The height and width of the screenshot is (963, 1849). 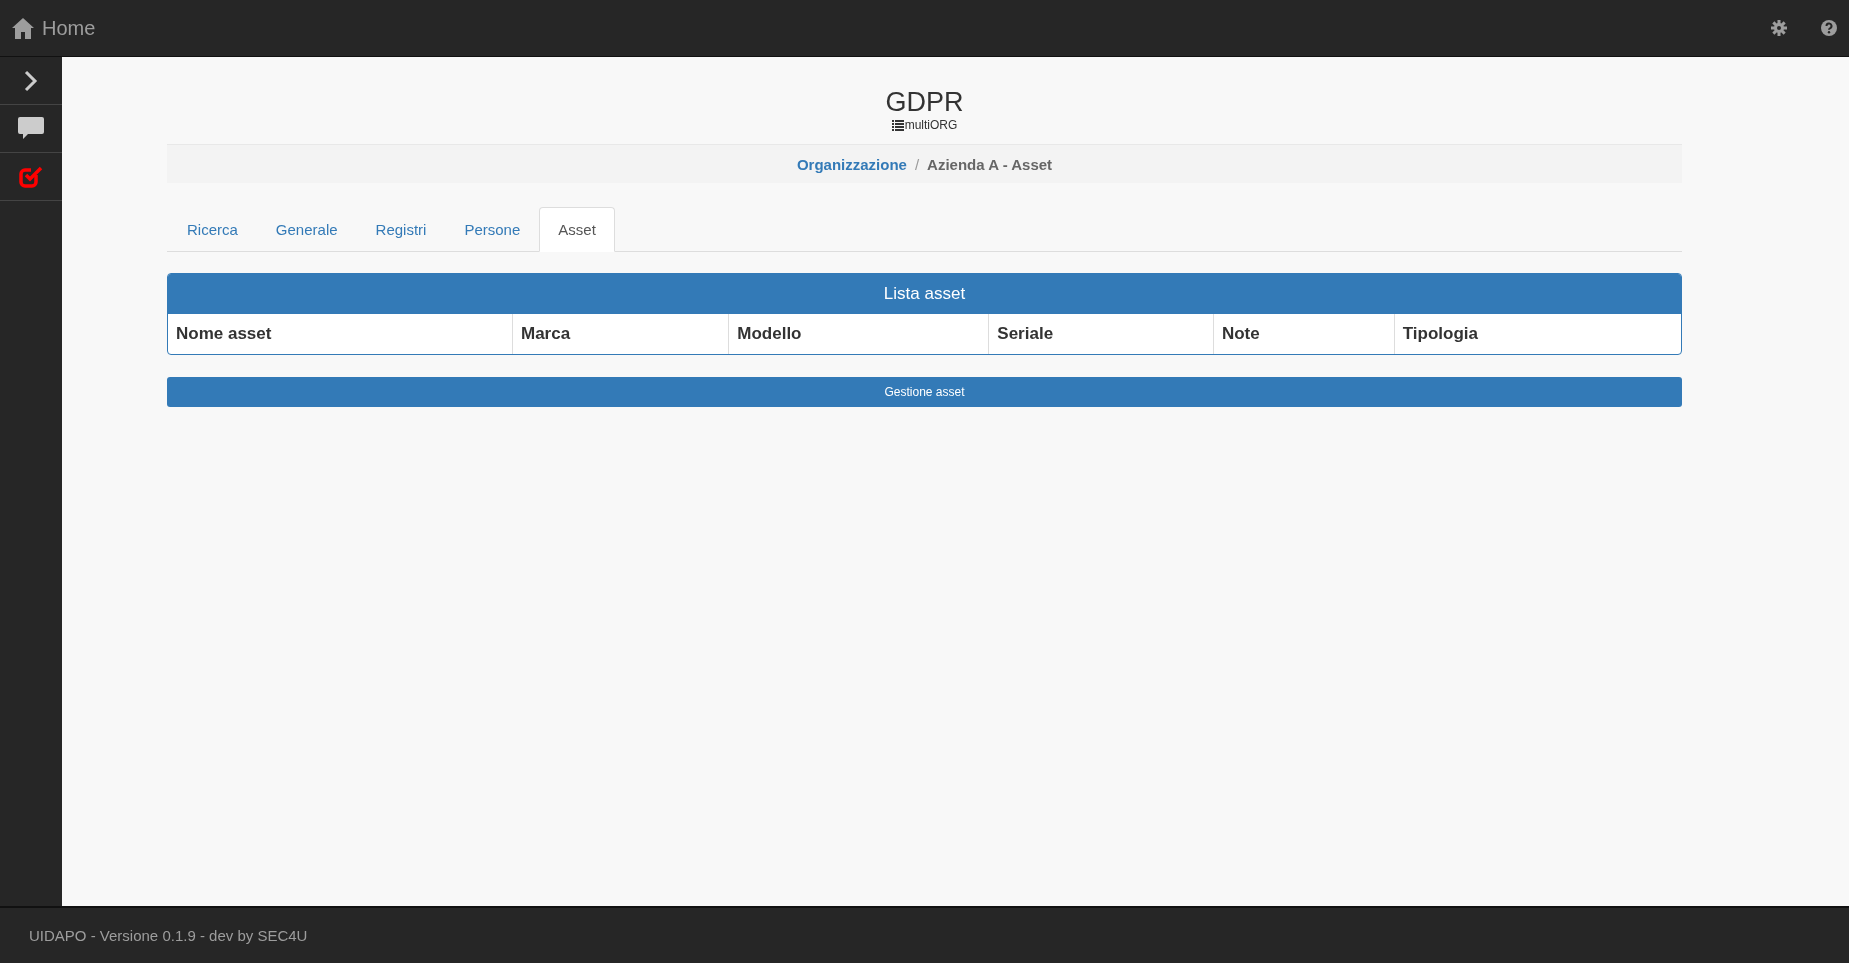 I want to click on chat-icon, so click(x=31, y=128).